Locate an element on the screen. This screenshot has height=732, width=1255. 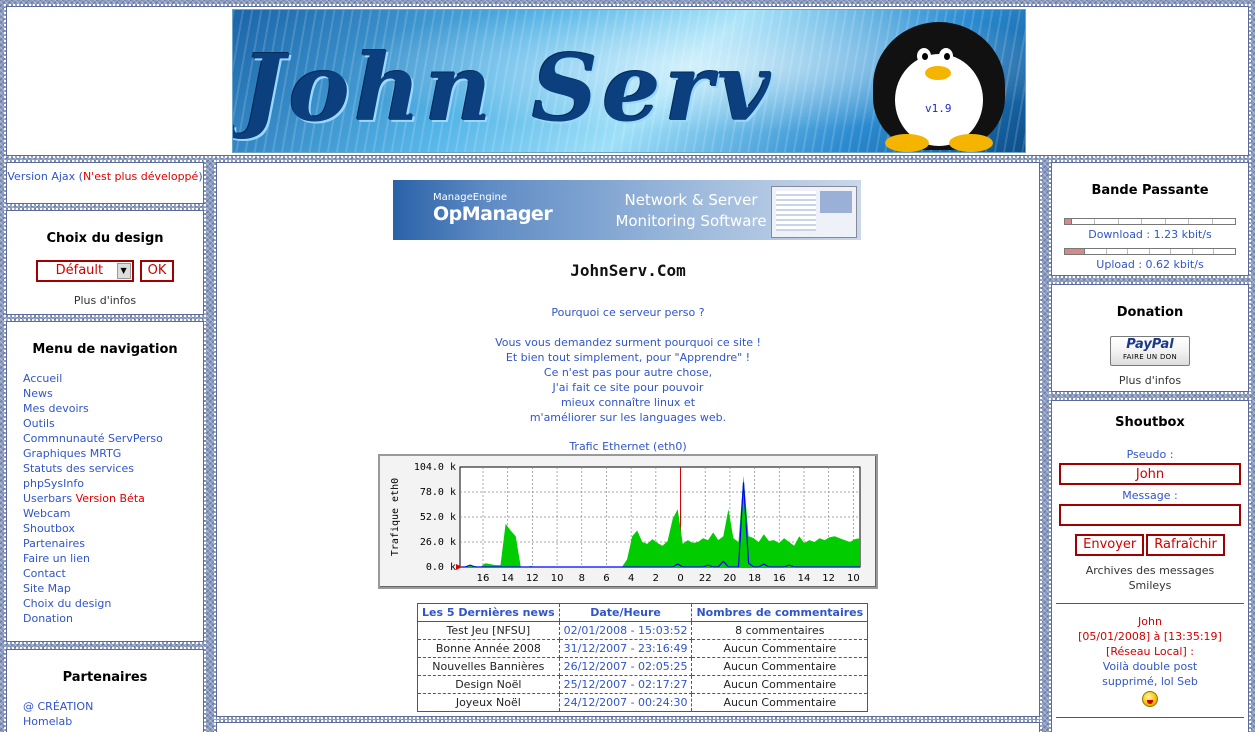
pseudo-input is located at coordinates (1150, 474).